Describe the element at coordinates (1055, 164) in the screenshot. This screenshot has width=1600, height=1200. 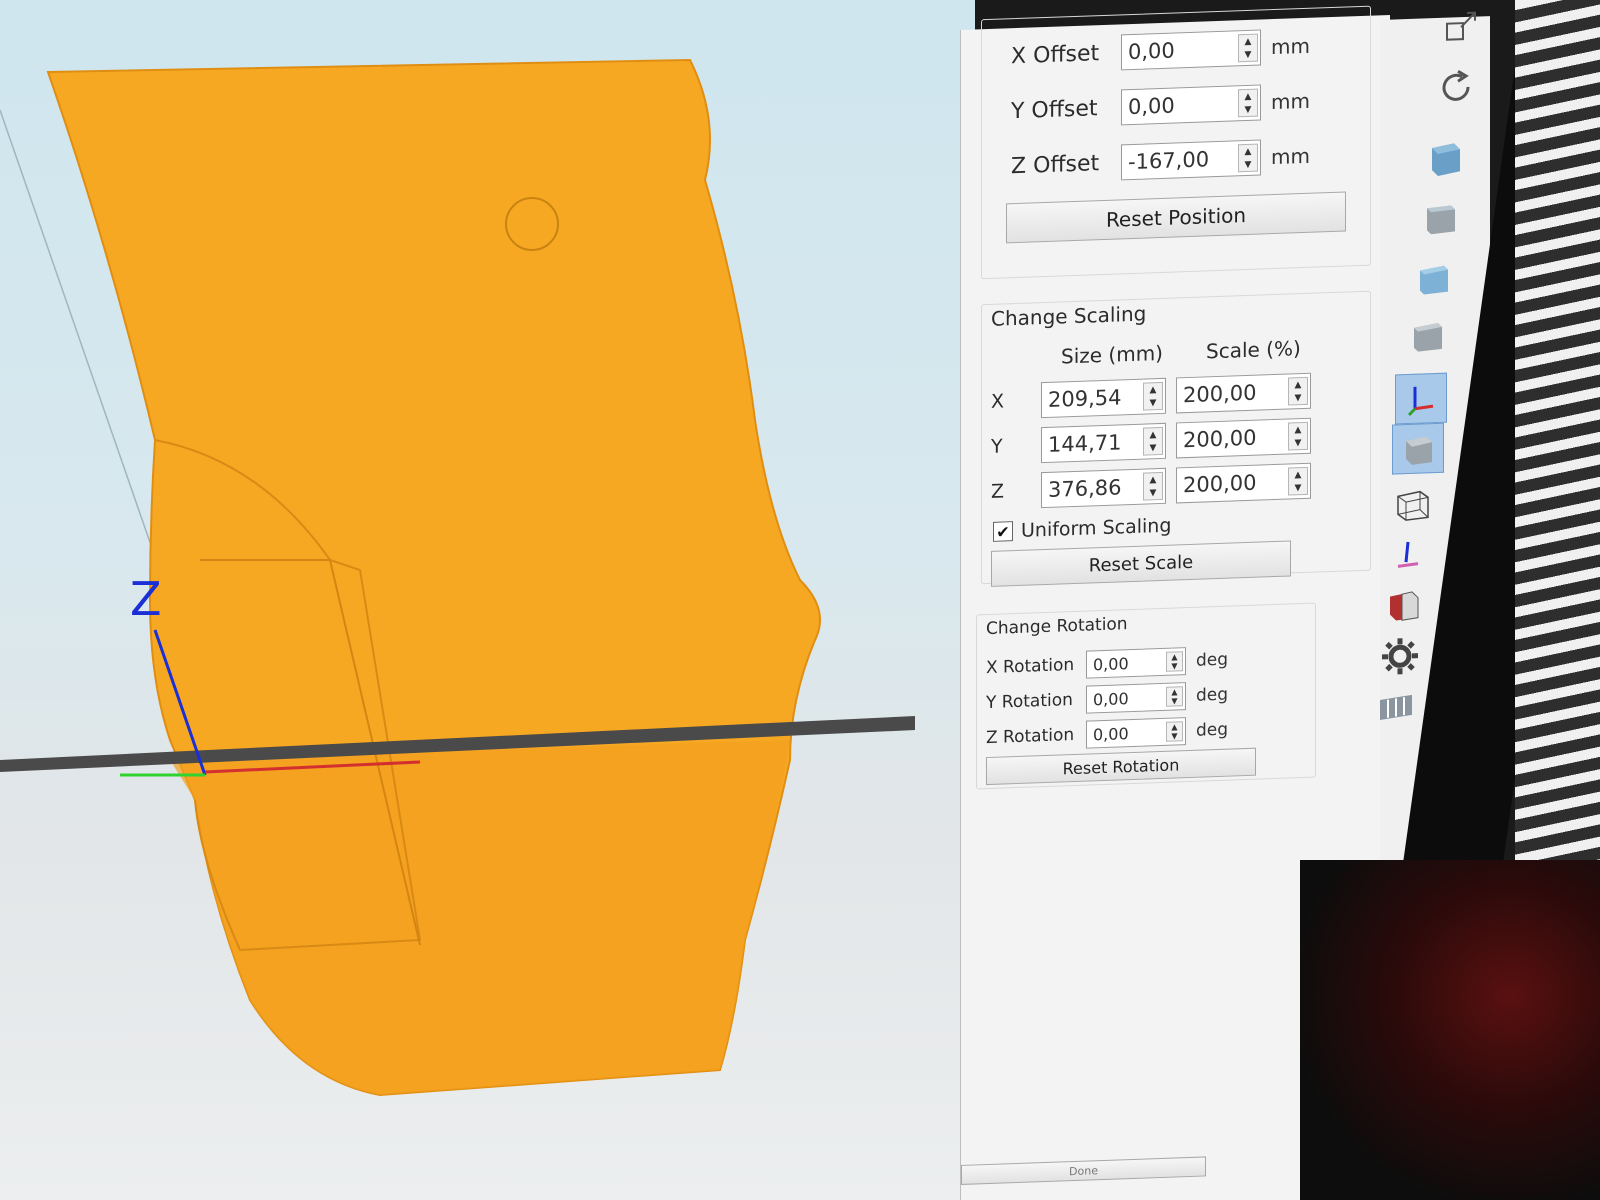
I see `z-offset-label: Z Offset` at that location.